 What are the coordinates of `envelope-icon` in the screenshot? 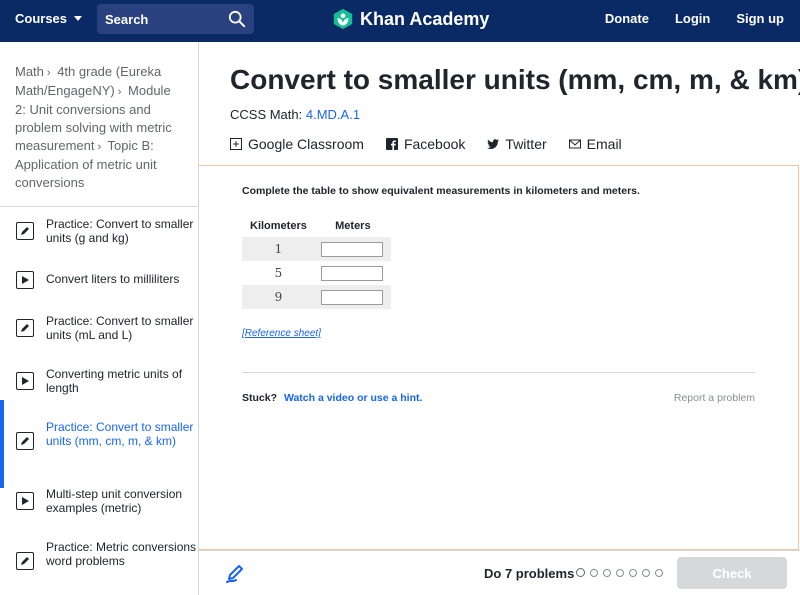 It's located at (574, 144).